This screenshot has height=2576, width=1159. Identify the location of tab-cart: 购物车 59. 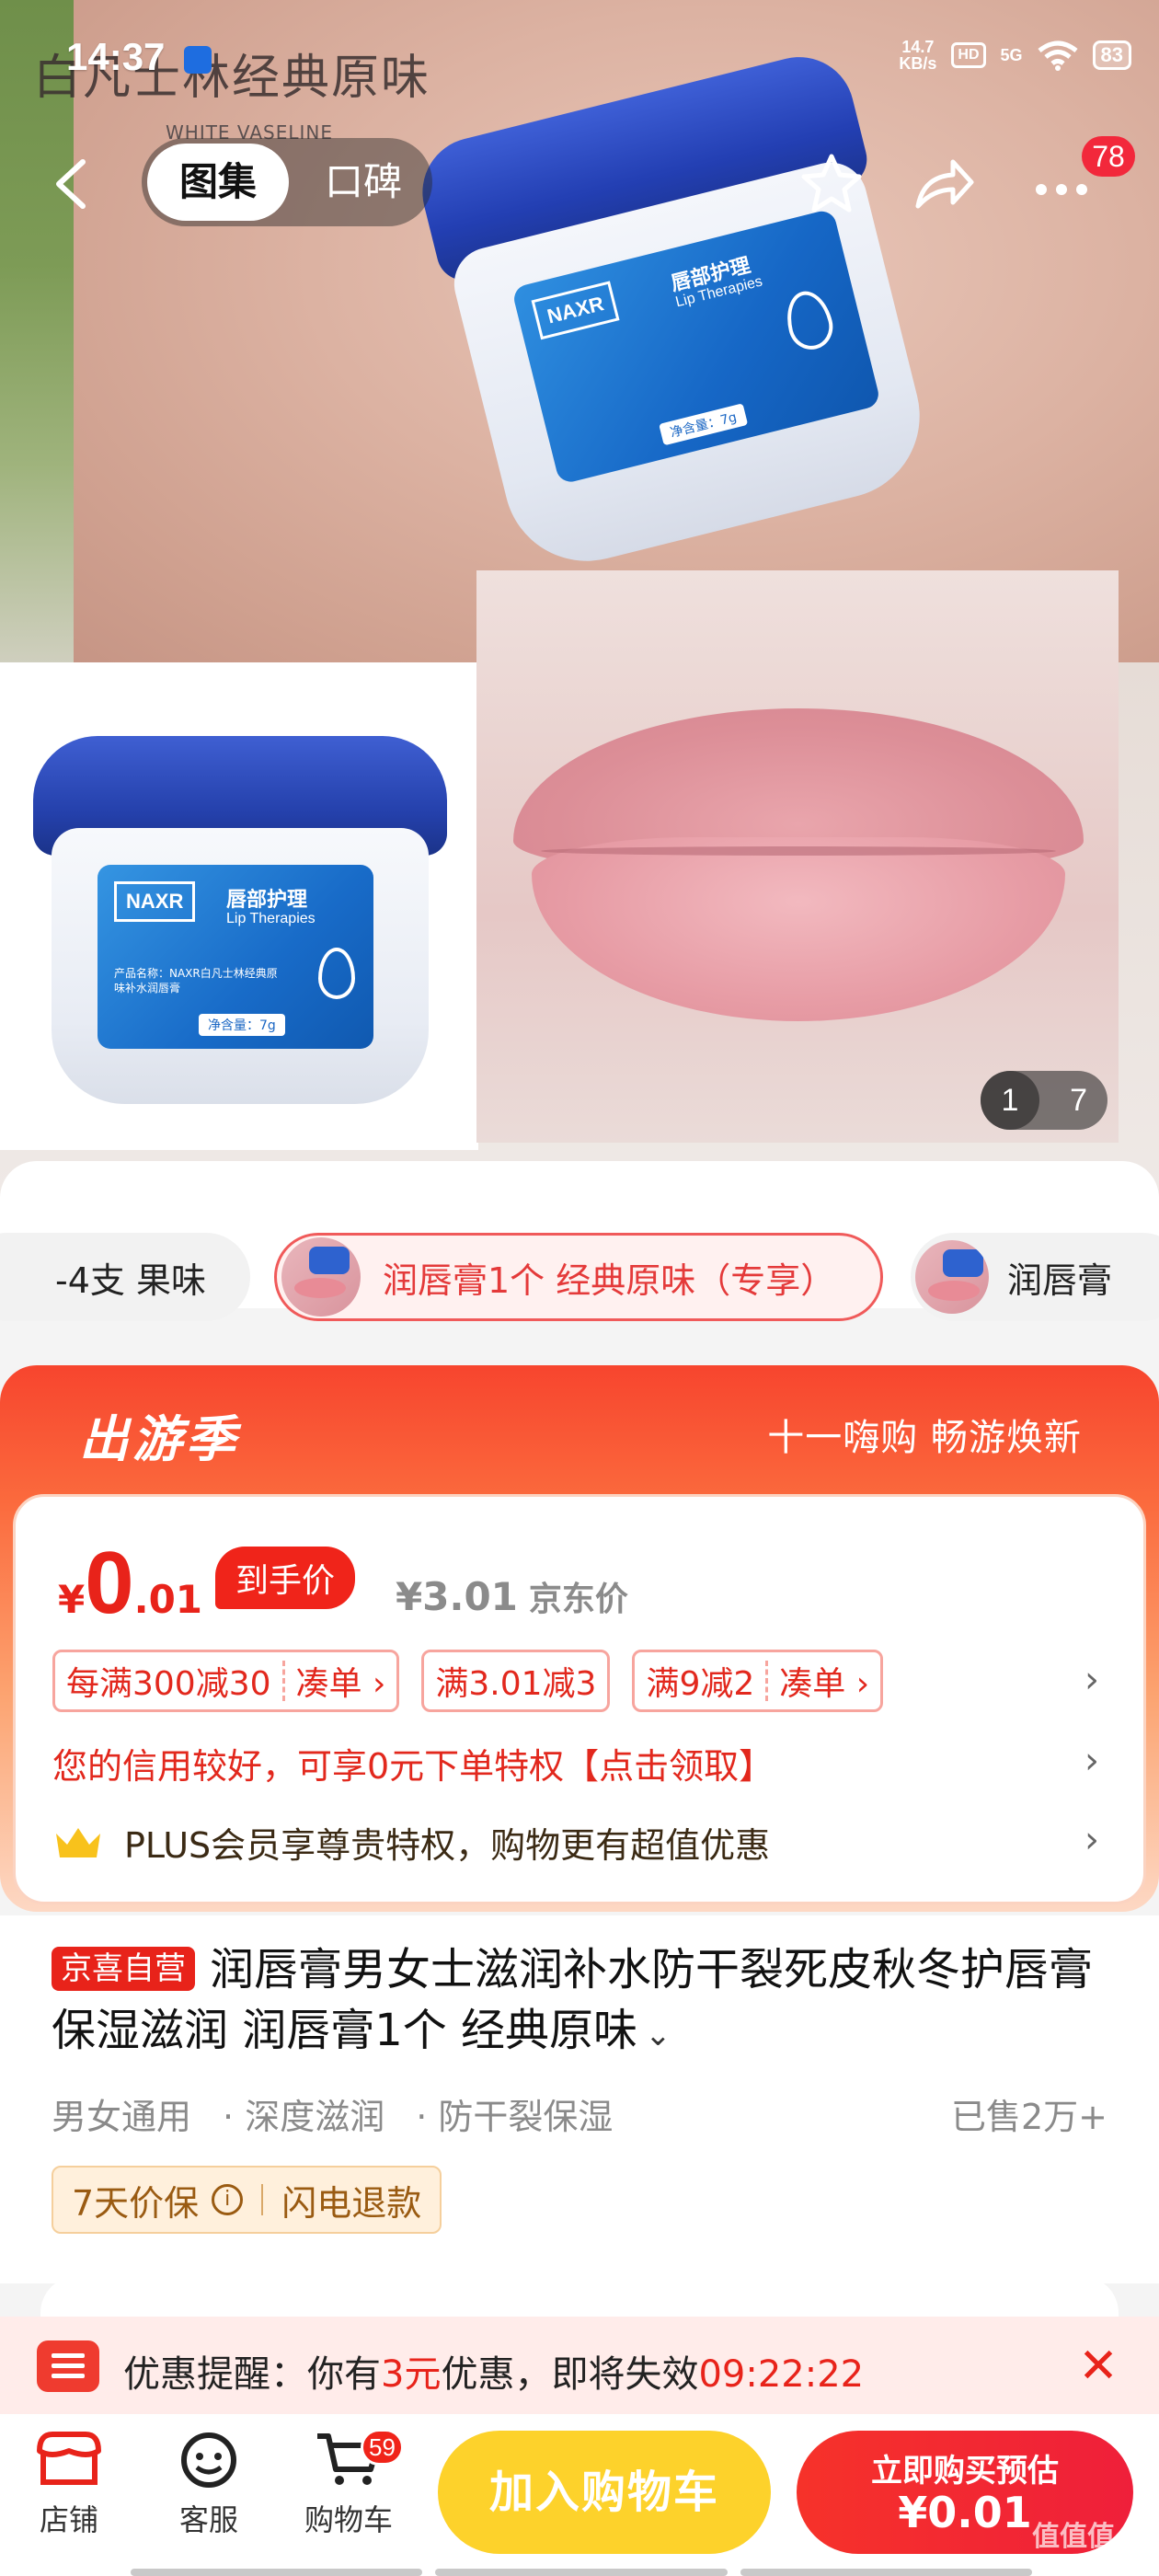
(348, 2484).